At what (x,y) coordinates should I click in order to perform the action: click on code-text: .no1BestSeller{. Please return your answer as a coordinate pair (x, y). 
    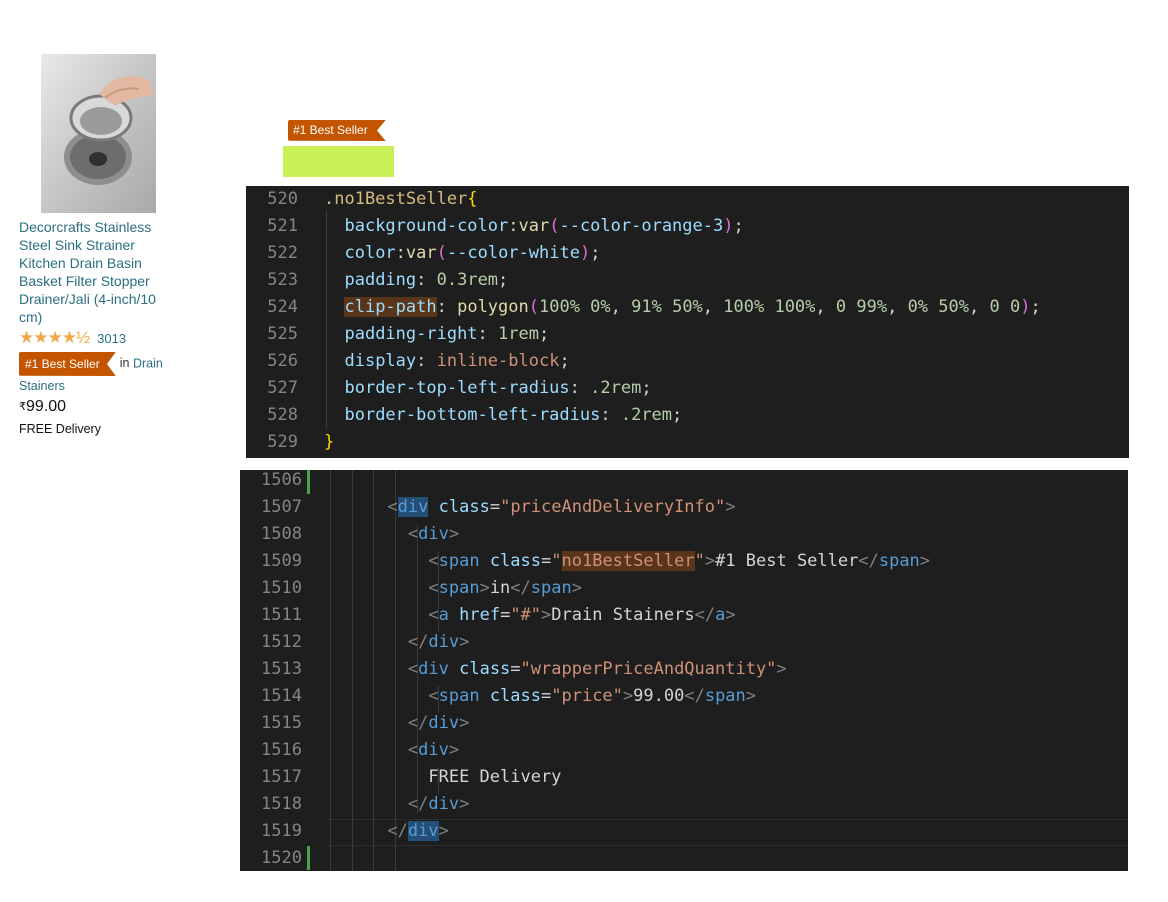
    Looking at the image, I should click on (401, 199).